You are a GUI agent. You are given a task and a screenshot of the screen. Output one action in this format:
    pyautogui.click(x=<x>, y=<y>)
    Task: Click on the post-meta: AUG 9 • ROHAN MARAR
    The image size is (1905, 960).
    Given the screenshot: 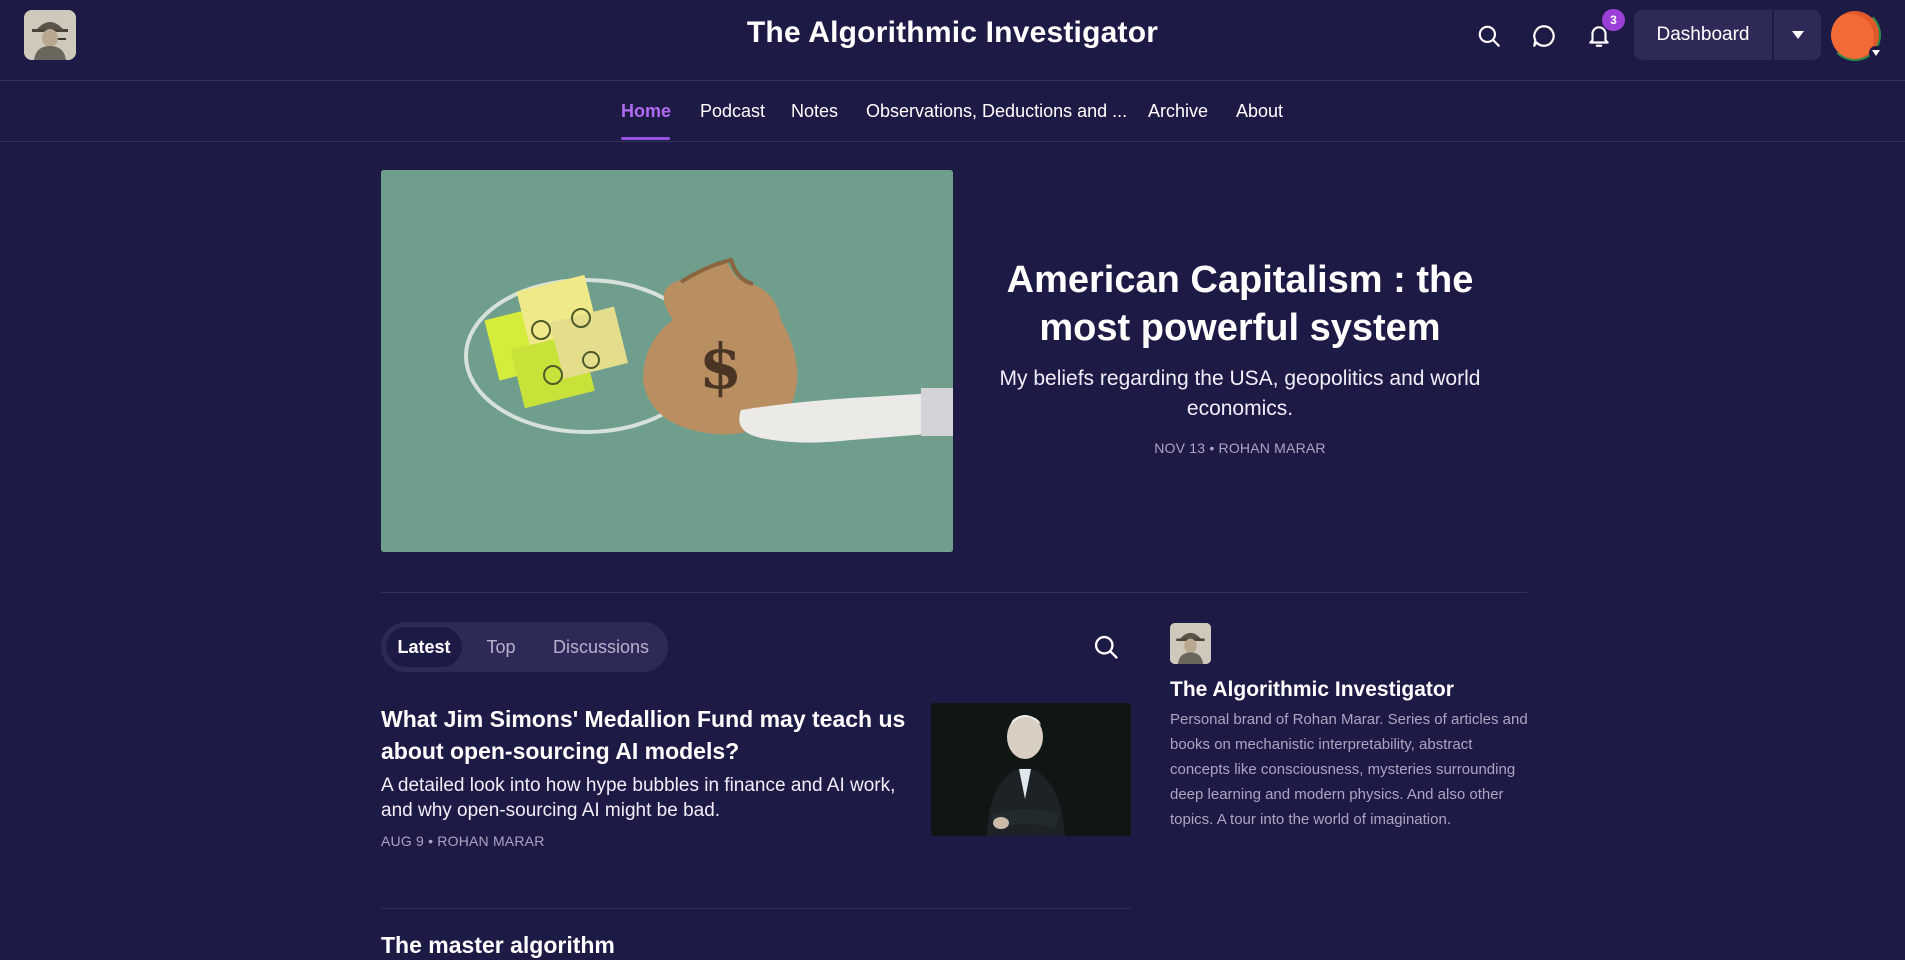 What is the action you would take?
    pyautogui.click(x=463, y=841)
    